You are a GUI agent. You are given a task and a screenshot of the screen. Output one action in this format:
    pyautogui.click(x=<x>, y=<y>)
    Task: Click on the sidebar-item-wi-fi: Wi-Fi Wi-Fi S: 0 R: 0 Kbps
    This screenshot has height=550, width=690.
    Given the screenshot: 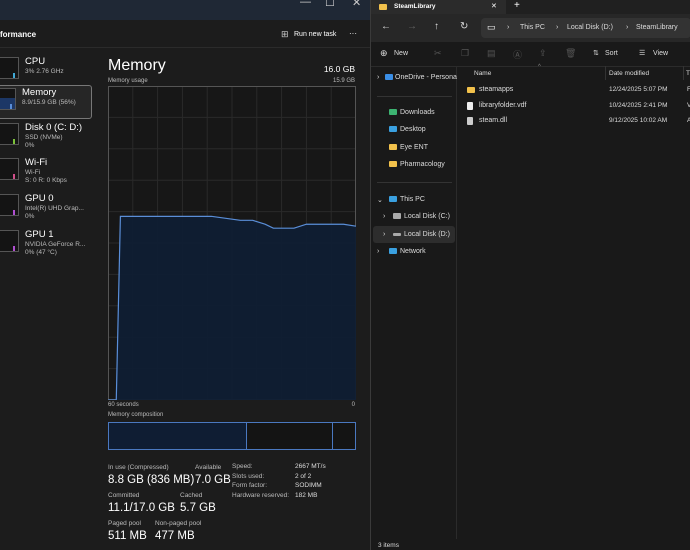 What is the action you would take?
    pyautogui.click(x=46, y=173)
    